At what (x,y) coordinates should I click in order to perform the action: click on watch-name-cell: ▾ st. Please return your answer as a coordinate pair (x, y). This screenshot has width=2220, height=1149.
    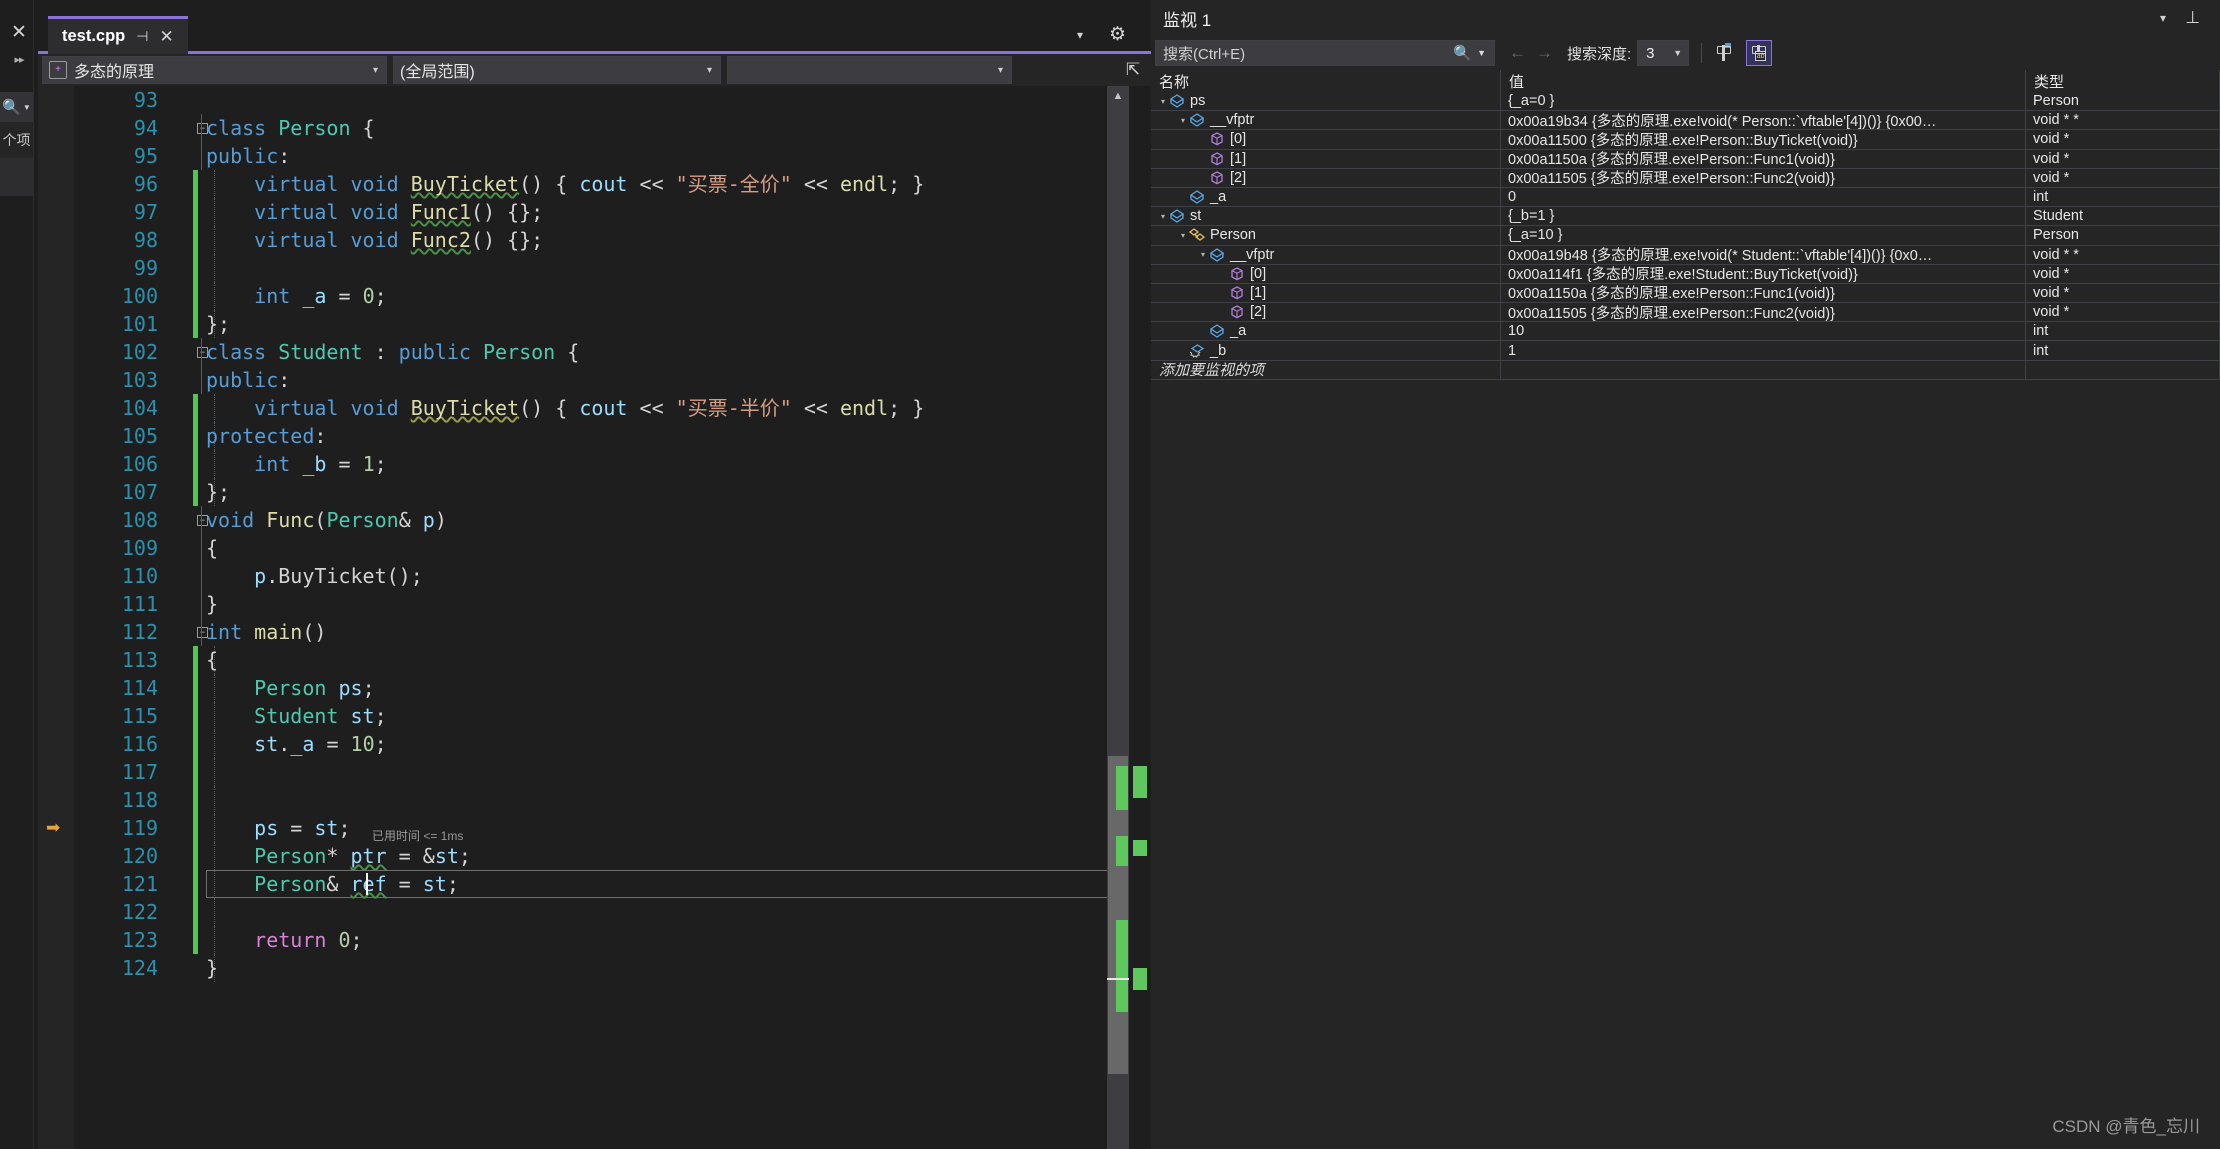
    Looking at the image, I should click on (1326, 216).